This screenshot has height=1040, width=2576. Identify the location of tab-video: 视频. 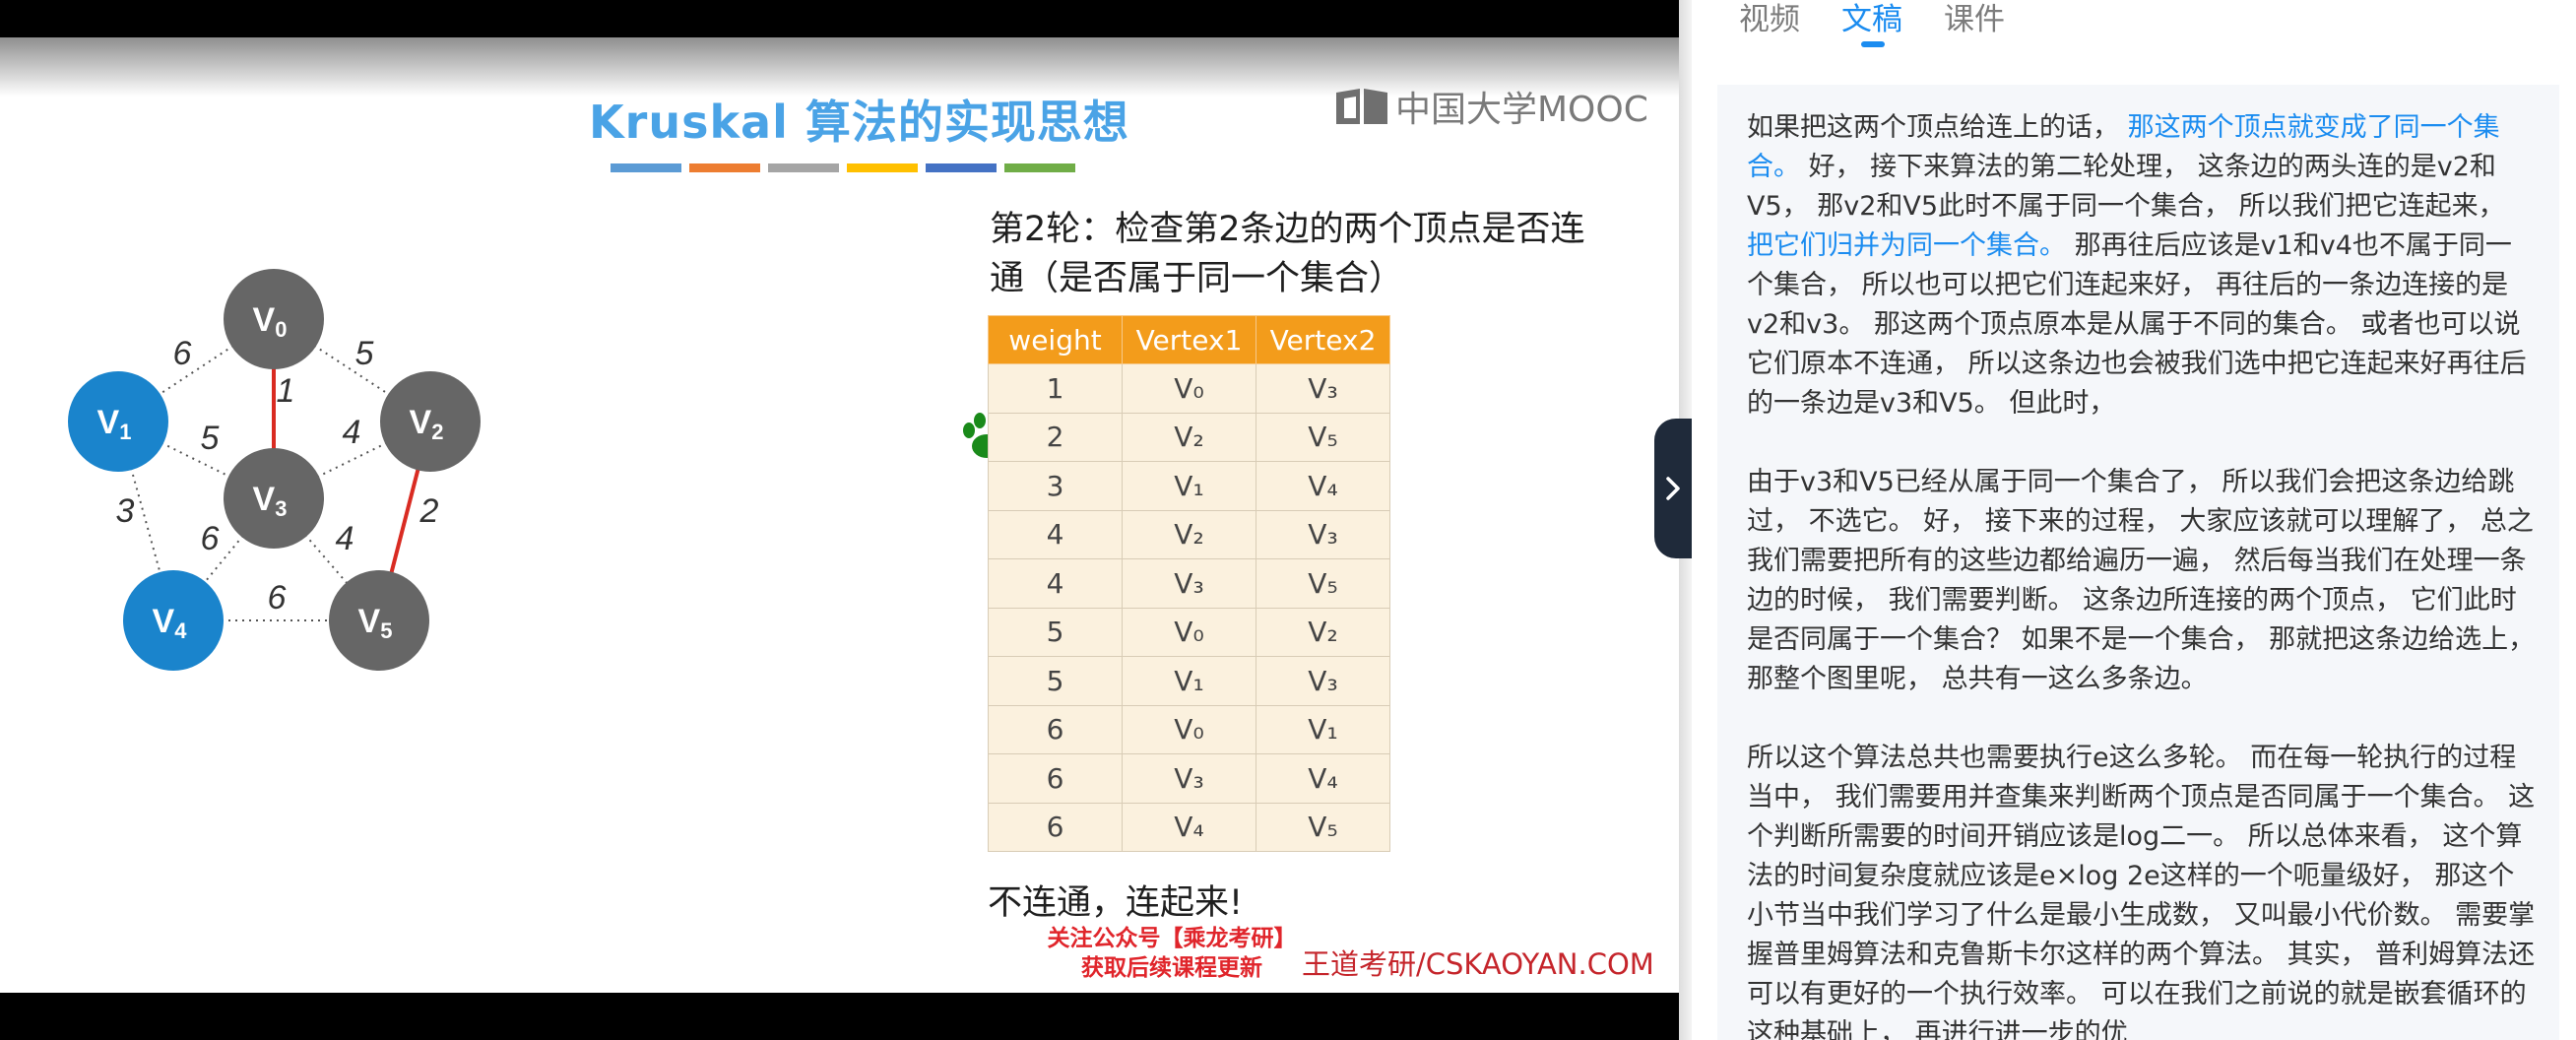
(1769, 19).